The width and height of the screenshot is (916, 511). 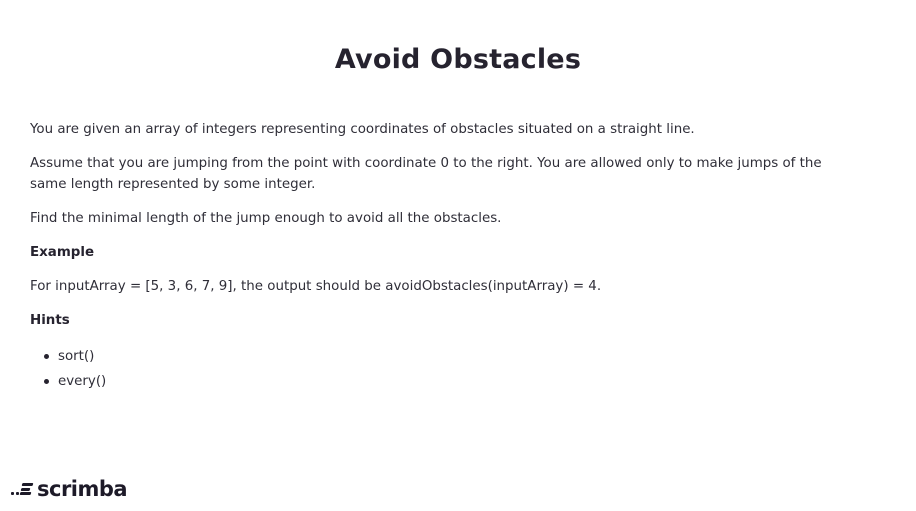 I want to click on hint-item: sort(), so click(x=447, y=356).